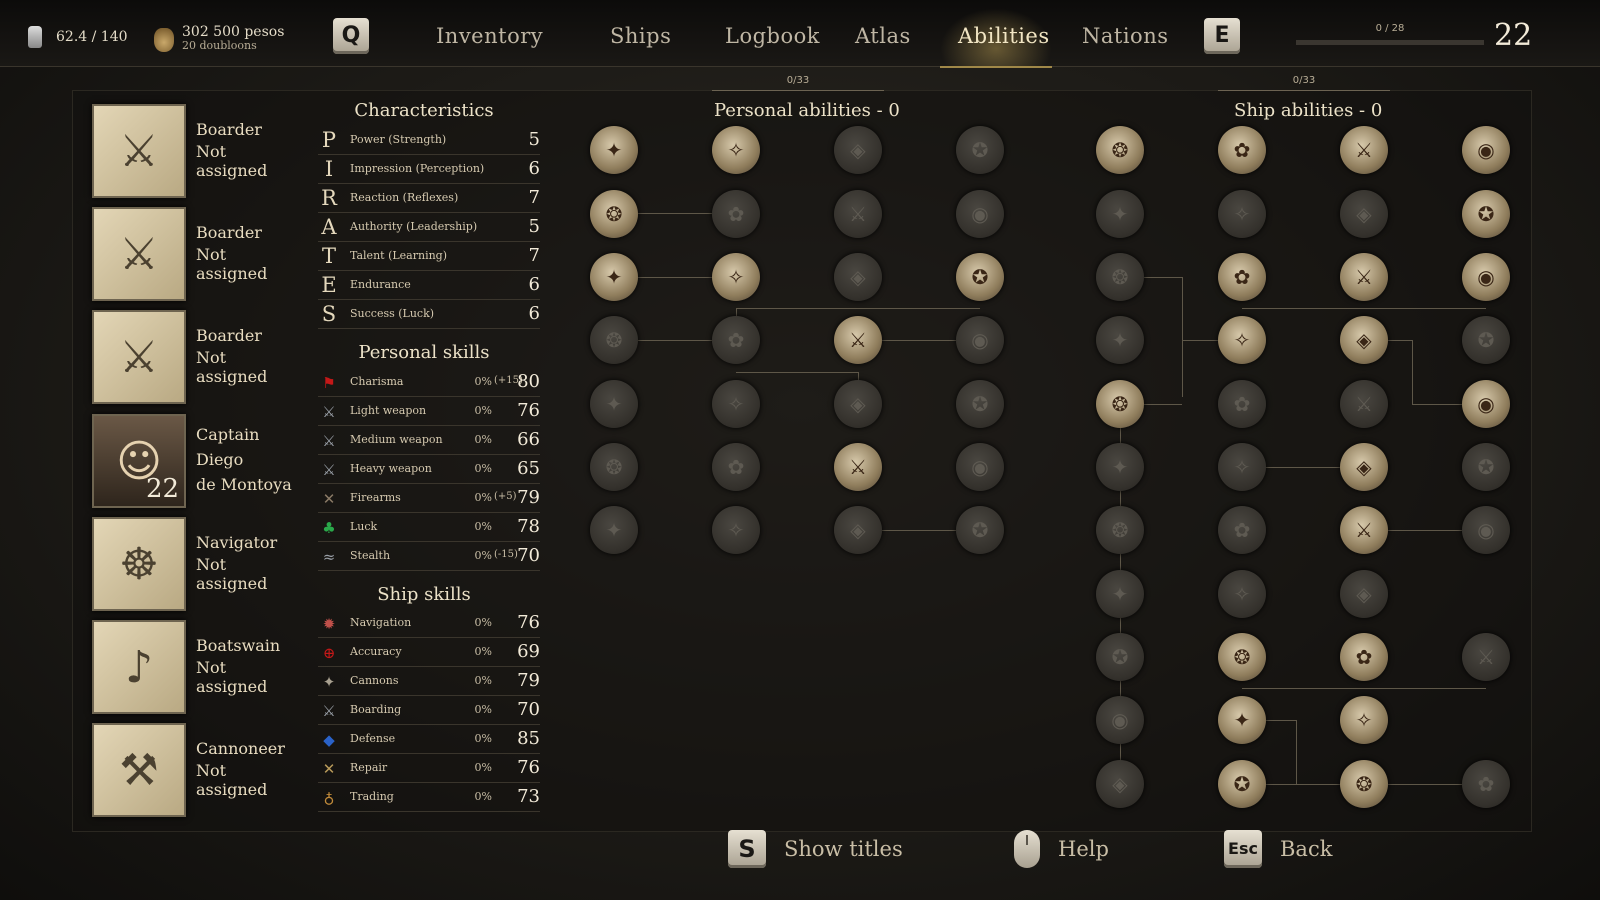 The width and height of the screenshot is (1600, 900). What do you see at coordinates (489, 36) in the screenshot?
I see `tab-inventory: Inventory` at bounding box center [489, 36].